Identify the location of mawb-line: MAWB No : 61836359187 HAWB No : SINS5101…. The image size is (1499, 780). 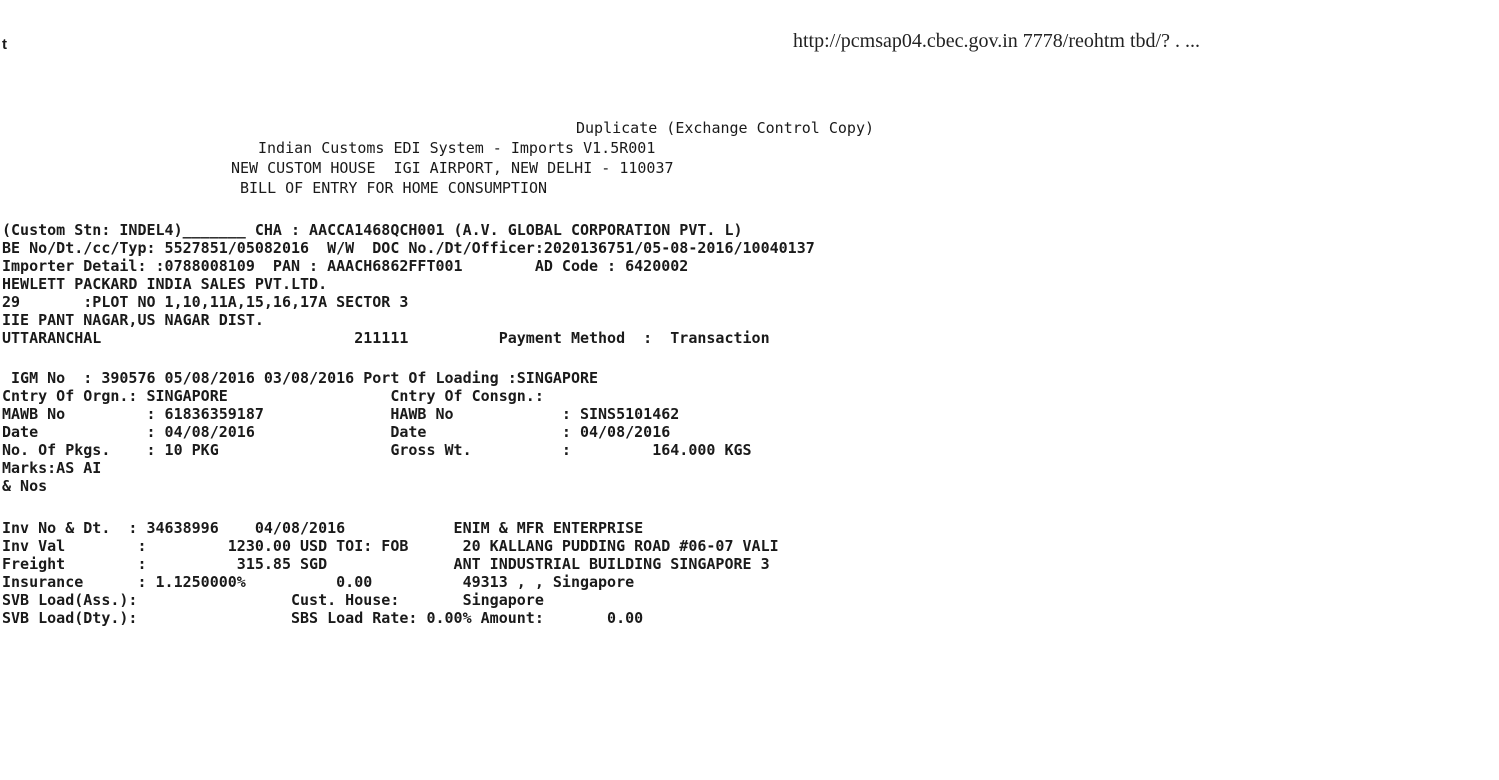
(341, 414).